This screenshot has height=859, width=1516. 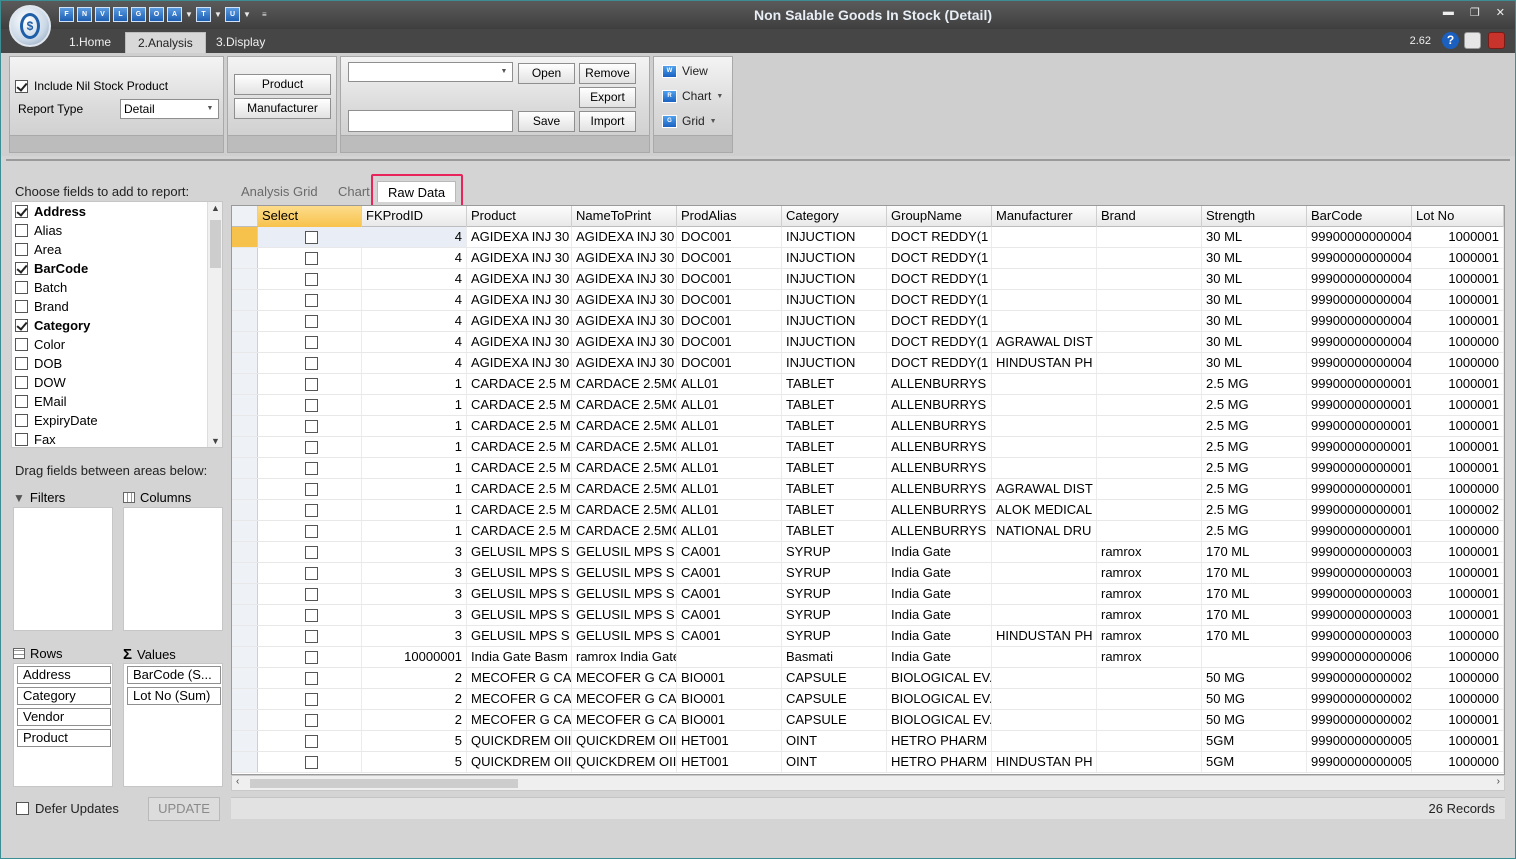 I want to click on table-cell: 99900000000004, so click(x=1359, y=300).